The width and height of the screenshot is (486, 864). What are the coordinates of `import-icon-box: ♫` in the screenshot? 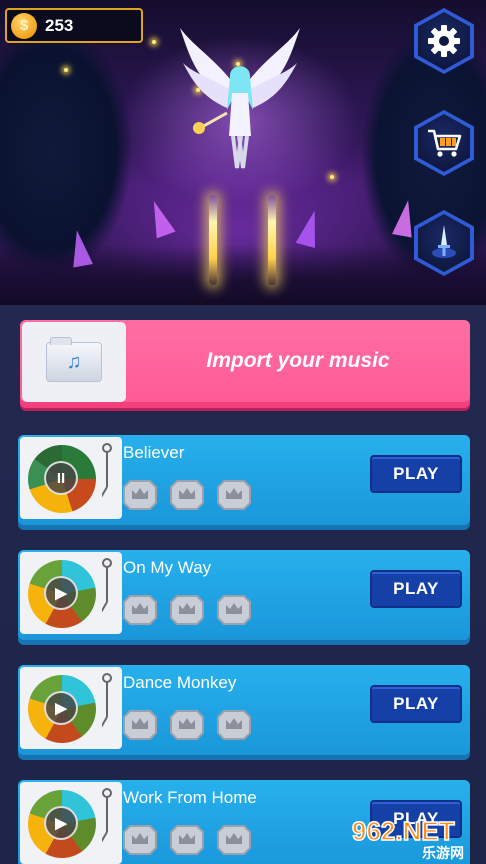 It's located at (74, 362).